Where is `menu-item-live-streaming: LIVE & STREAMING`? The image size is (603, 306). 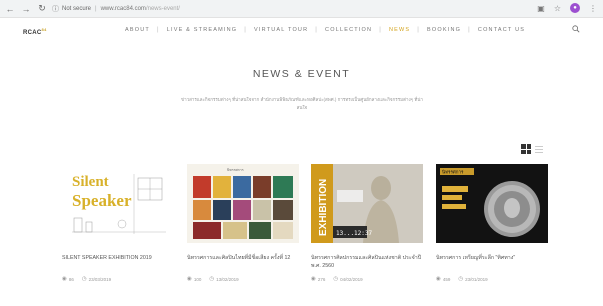
menu-item-live-streaming: LIVE & STREAMING is located at coordinates (202, 30).